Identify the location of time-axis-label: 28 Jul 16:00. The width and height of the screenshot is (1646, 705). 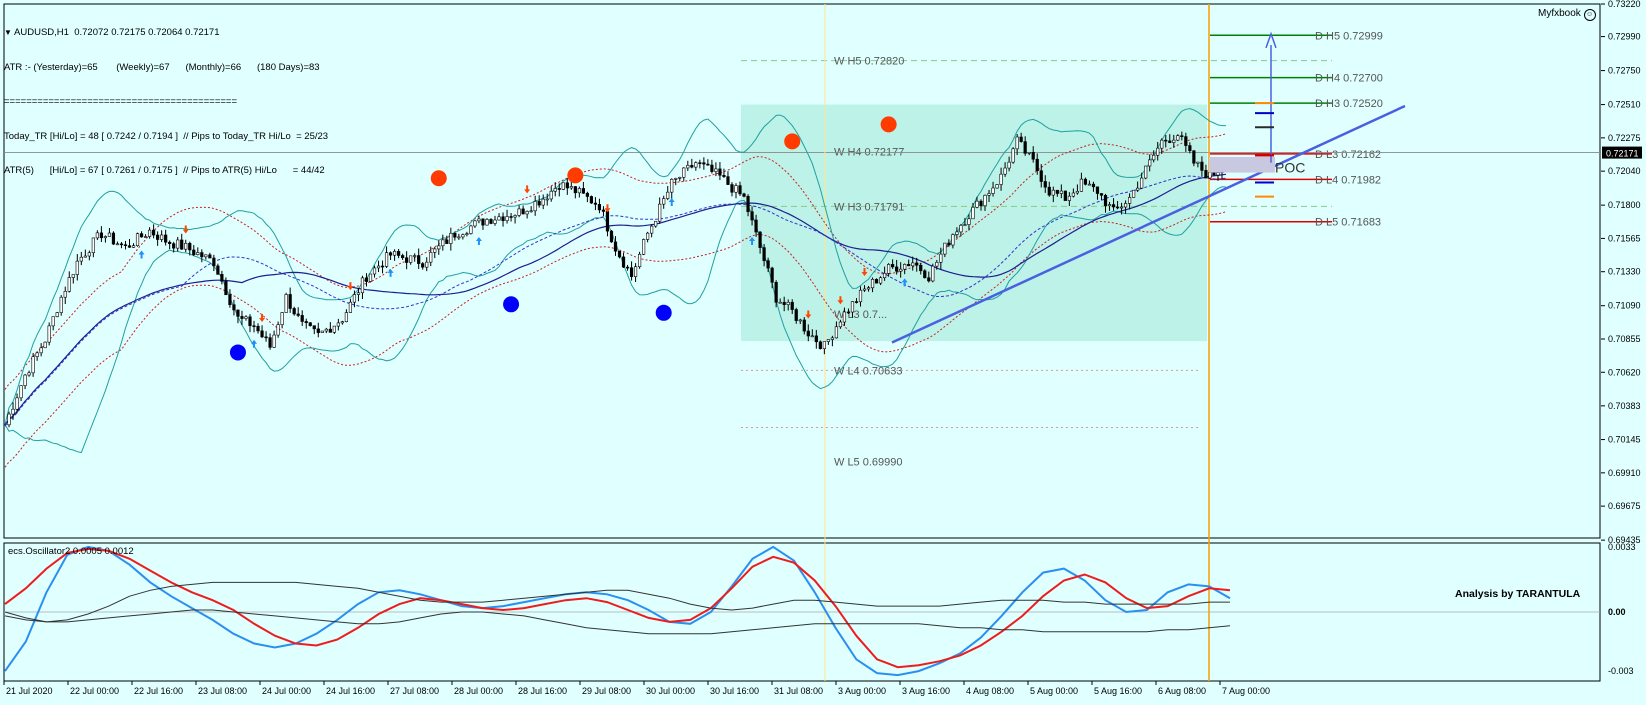
(542, 691).